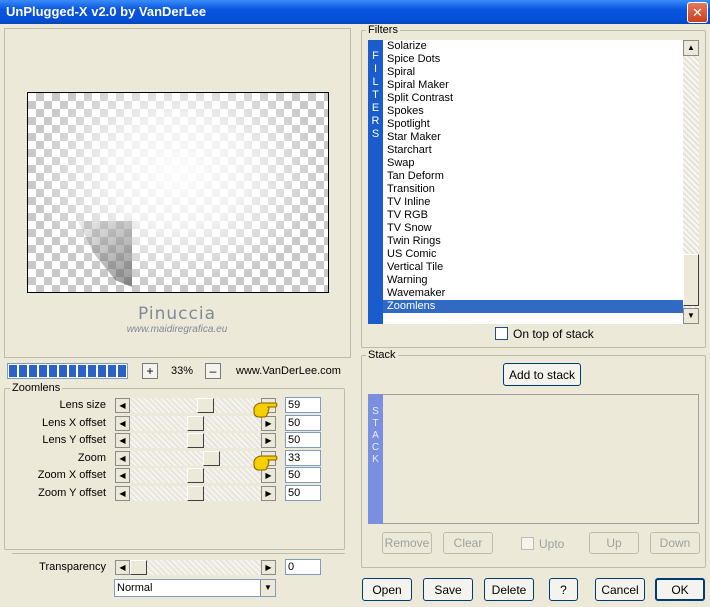  Describe the element at coordinates (691, 316) in the screenshot. I see `scroll-down-arrow-icon: ▼` at that location.